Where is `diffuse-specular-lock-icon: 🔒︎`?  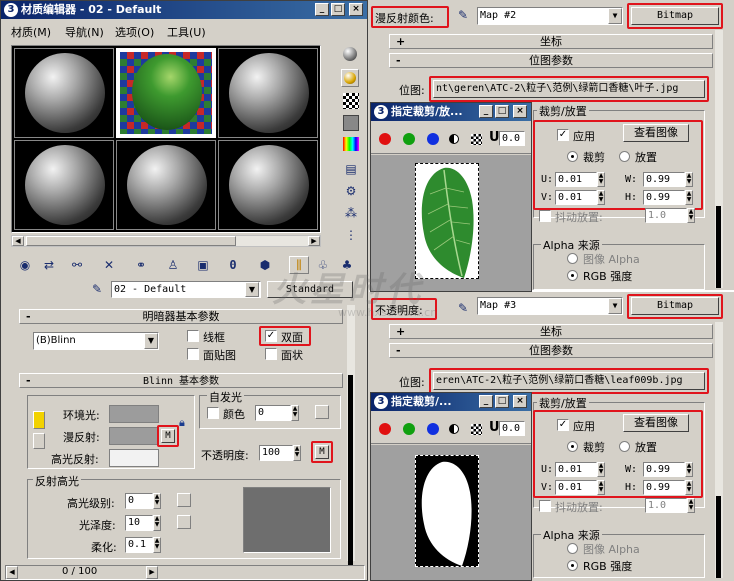 diffuse-specular-lock-icon: 🔒︎ is located at coordinates (182, 423).